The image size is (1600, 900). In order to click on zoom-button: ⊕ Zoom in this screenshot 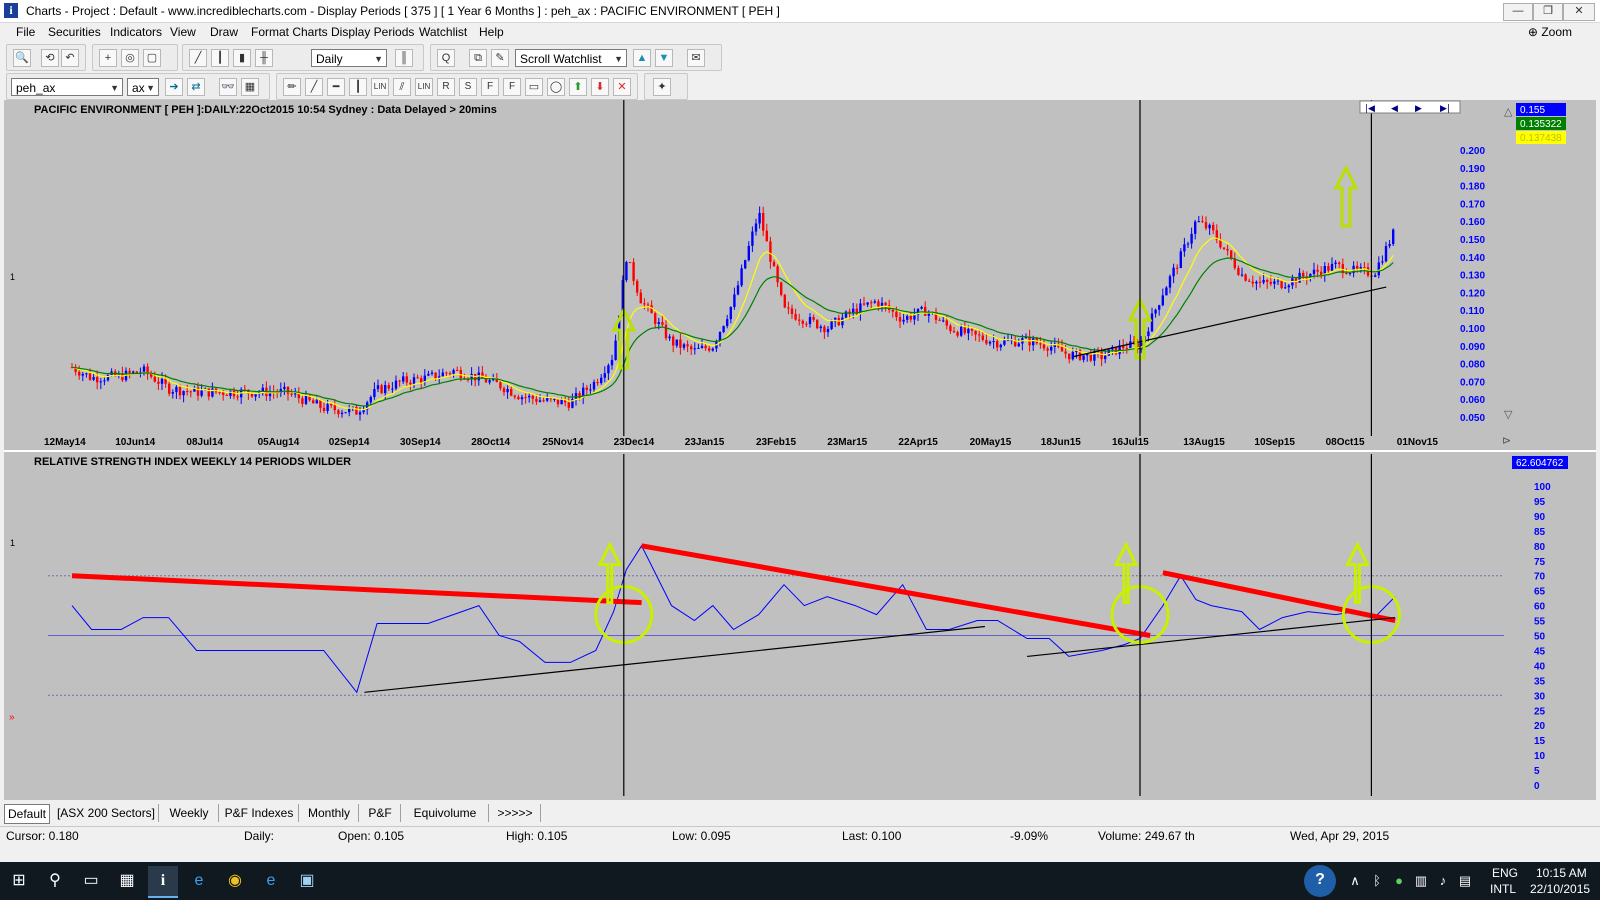, I will do `click(1550, 32)`.